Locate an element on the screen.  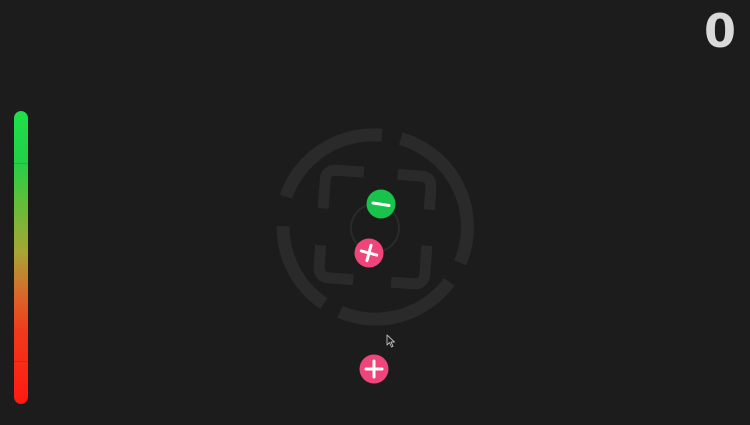
target-ring-outer is located at coordinates (375, 227).